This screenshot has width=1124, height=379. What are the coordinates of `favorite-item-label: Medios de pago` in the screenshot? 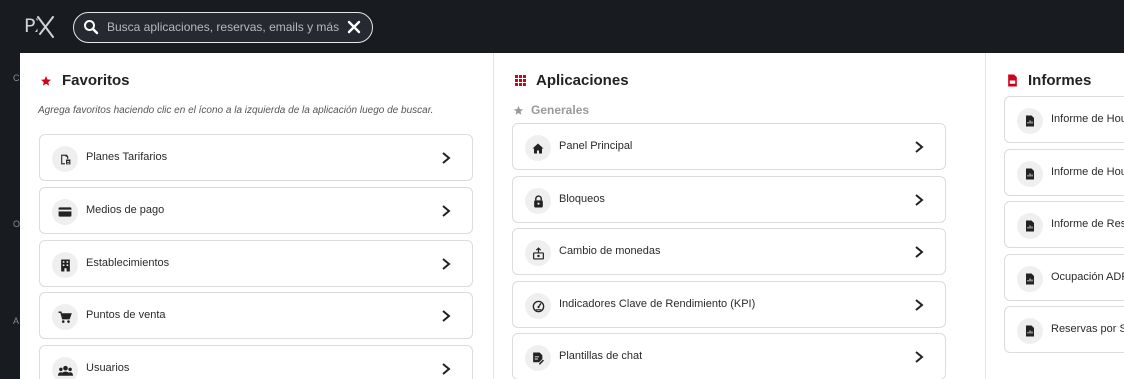 It's located at (125, 210).